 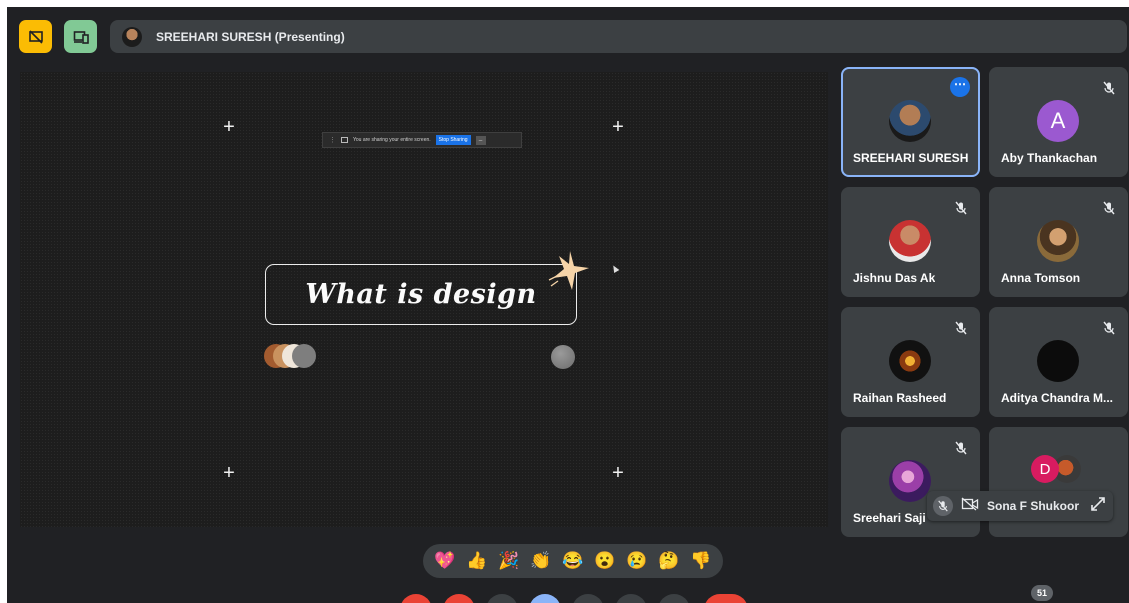 I want to click on presentation-off-icon, so click(x=35, y=36).